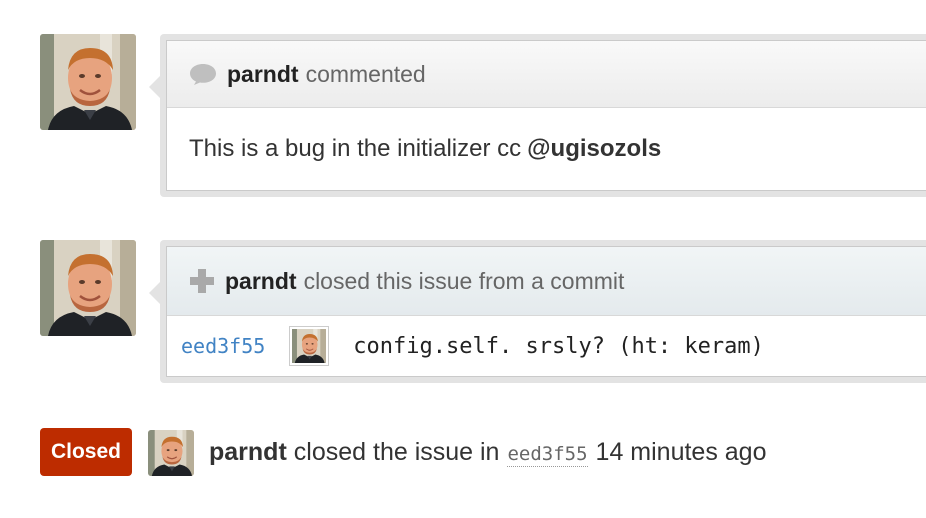 The width and height of the screenshot is (926, 518). Describe the element at coordinates (86, 452) in the screenshot. I see `closed-status-badge: Closed` at that location.